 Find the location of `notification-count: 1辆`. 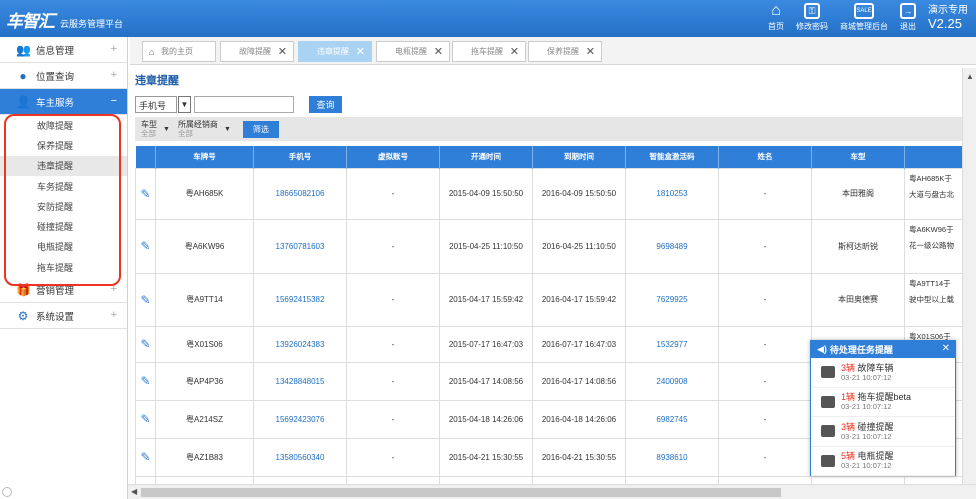

notification-count: 1辆 is located at coordinates (848, 397).